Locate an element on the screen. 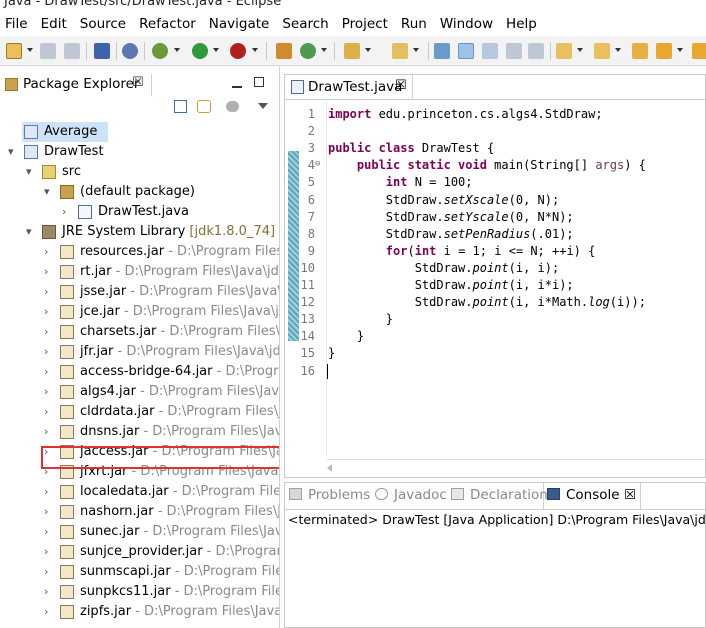 The image size is (706, 628). menu-edit: Edit is located at coordinates (54, 24).